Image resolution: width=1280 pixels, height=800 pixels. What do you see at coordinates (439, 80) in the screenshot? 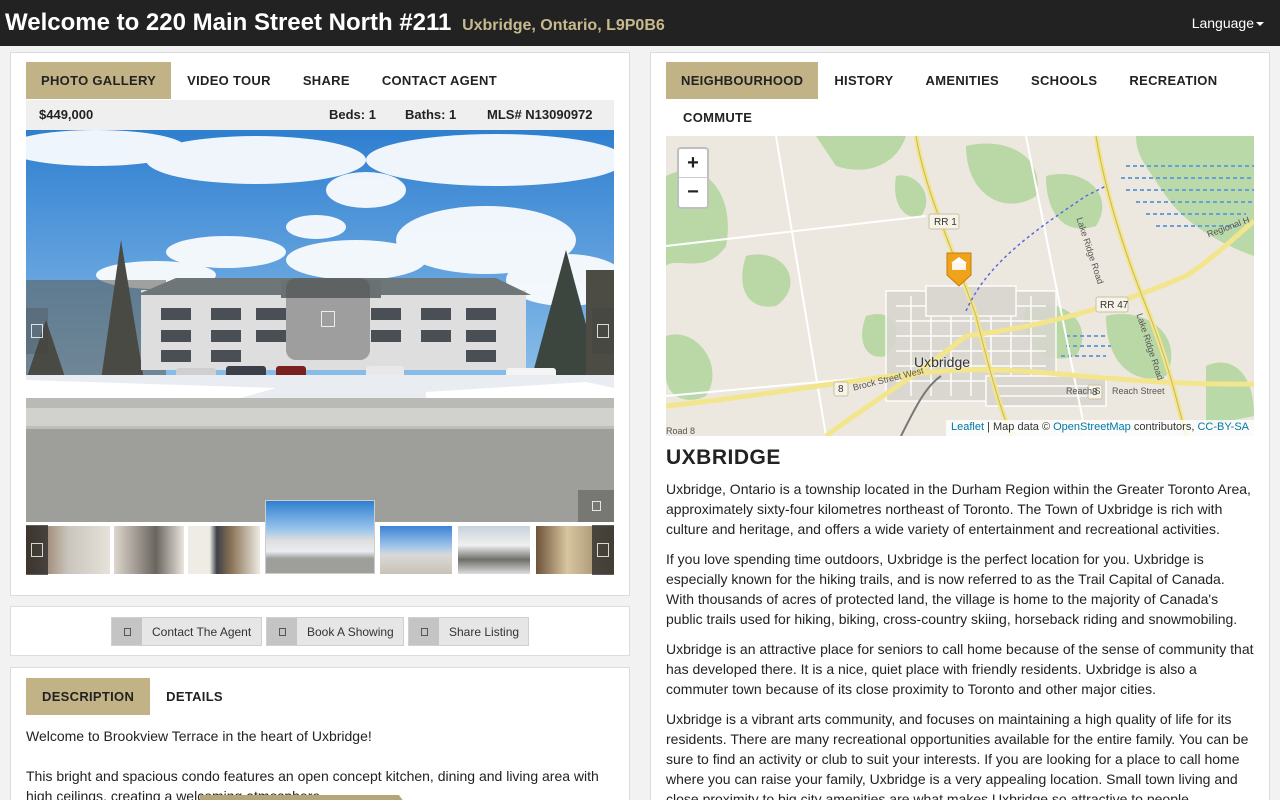
I see `tab-contact-agent: CONTACT AGENT` at bounding box center [439, 80].